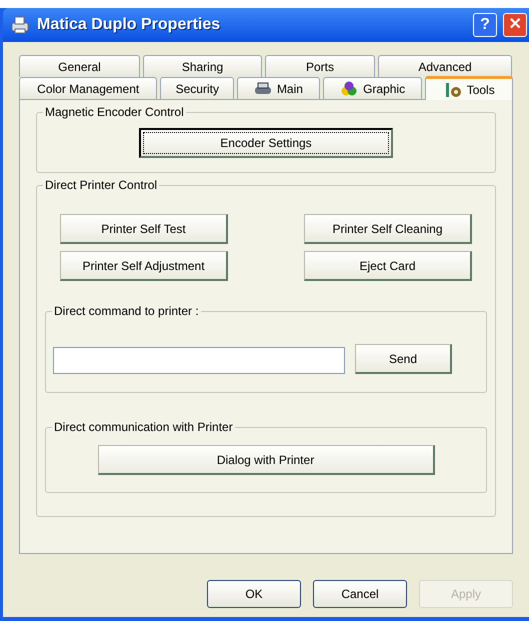 The image size is (529, 621). I want to click on tab: Main, so click(278, 88).